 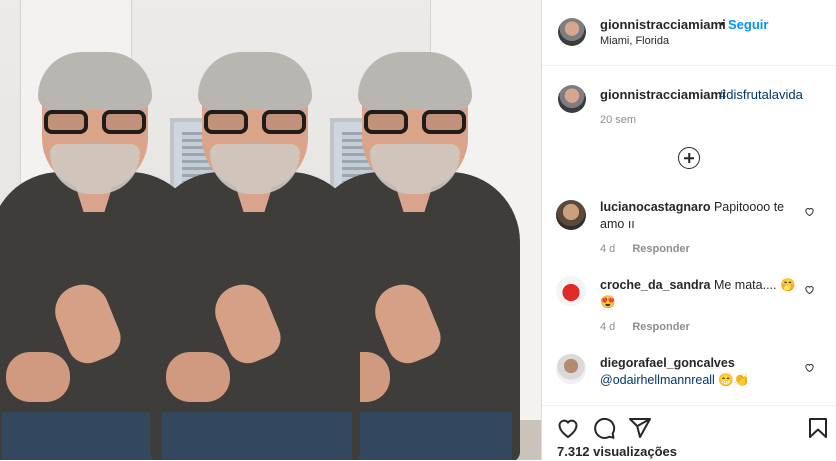 What do you see at coordinates (568, 428) in the screenshot?
I see `heart-icon` at bounding box center [568, 428].